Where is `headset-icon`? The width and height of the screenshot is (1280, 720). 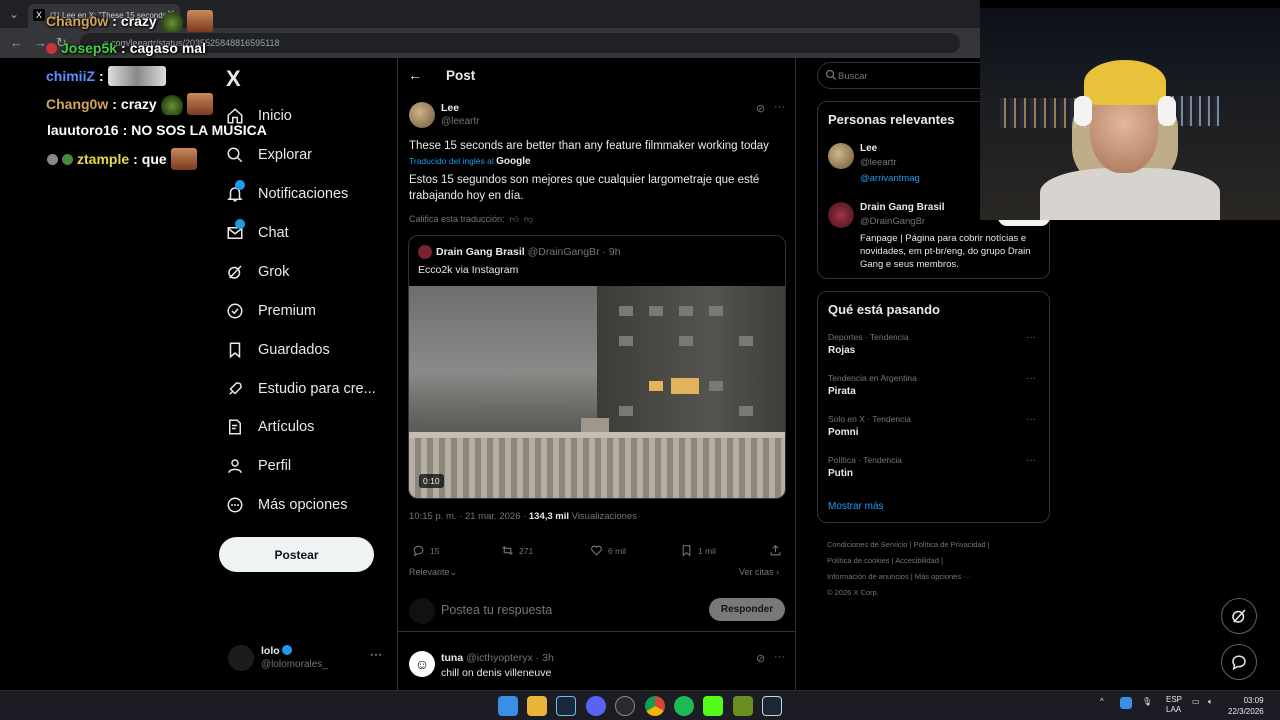
headset-icon is located at coordinates (1083, 111).